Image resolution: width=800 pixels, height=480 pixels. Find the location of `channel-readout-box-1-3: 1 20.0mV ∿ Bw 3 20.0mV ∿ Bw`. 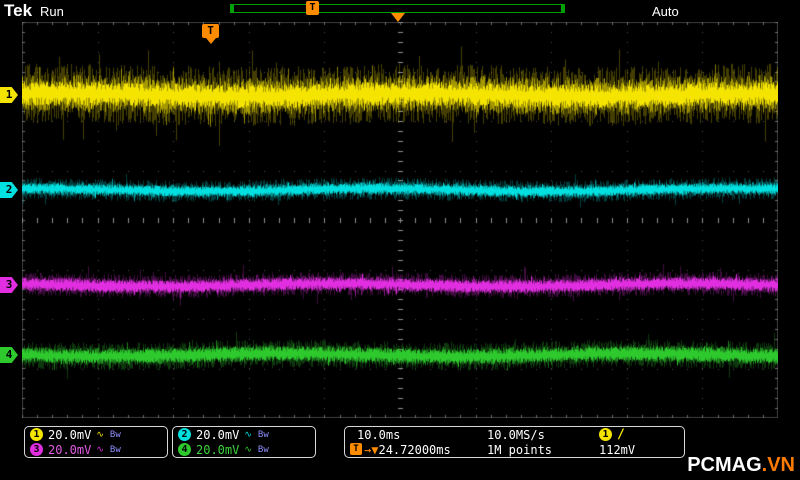

channel-readout-box-1-3: 1 20.0mV ∿ Bw 3 20.0mV ∿ Bw is located at coordinates (96, 442).